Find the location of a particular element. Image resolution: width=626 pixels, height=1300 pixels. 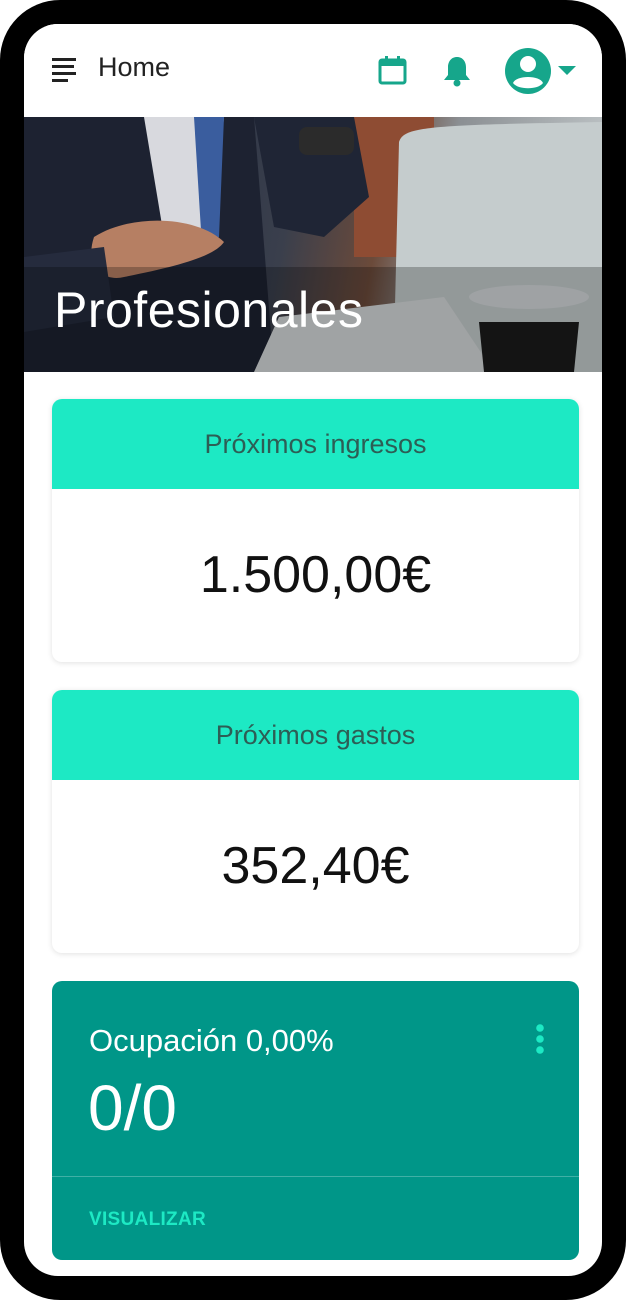

hero-title: Profesionales is located at coordinates (209, 310).